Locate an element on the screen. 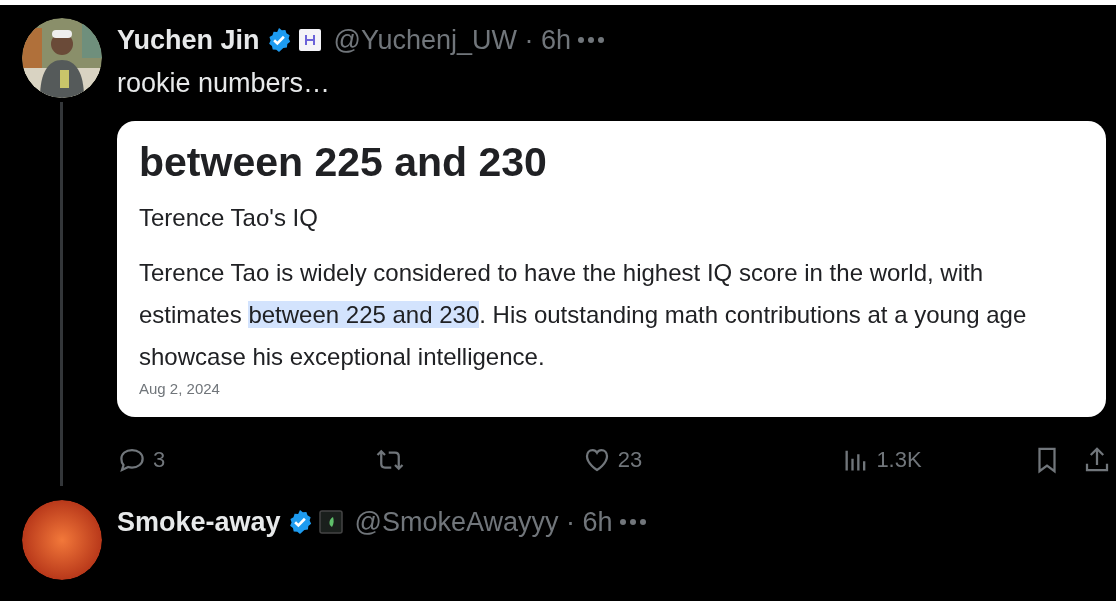 The image size is (1116, 601). answer-subtitle: Terence Tao's IQ is located at coordinates (229, 218).